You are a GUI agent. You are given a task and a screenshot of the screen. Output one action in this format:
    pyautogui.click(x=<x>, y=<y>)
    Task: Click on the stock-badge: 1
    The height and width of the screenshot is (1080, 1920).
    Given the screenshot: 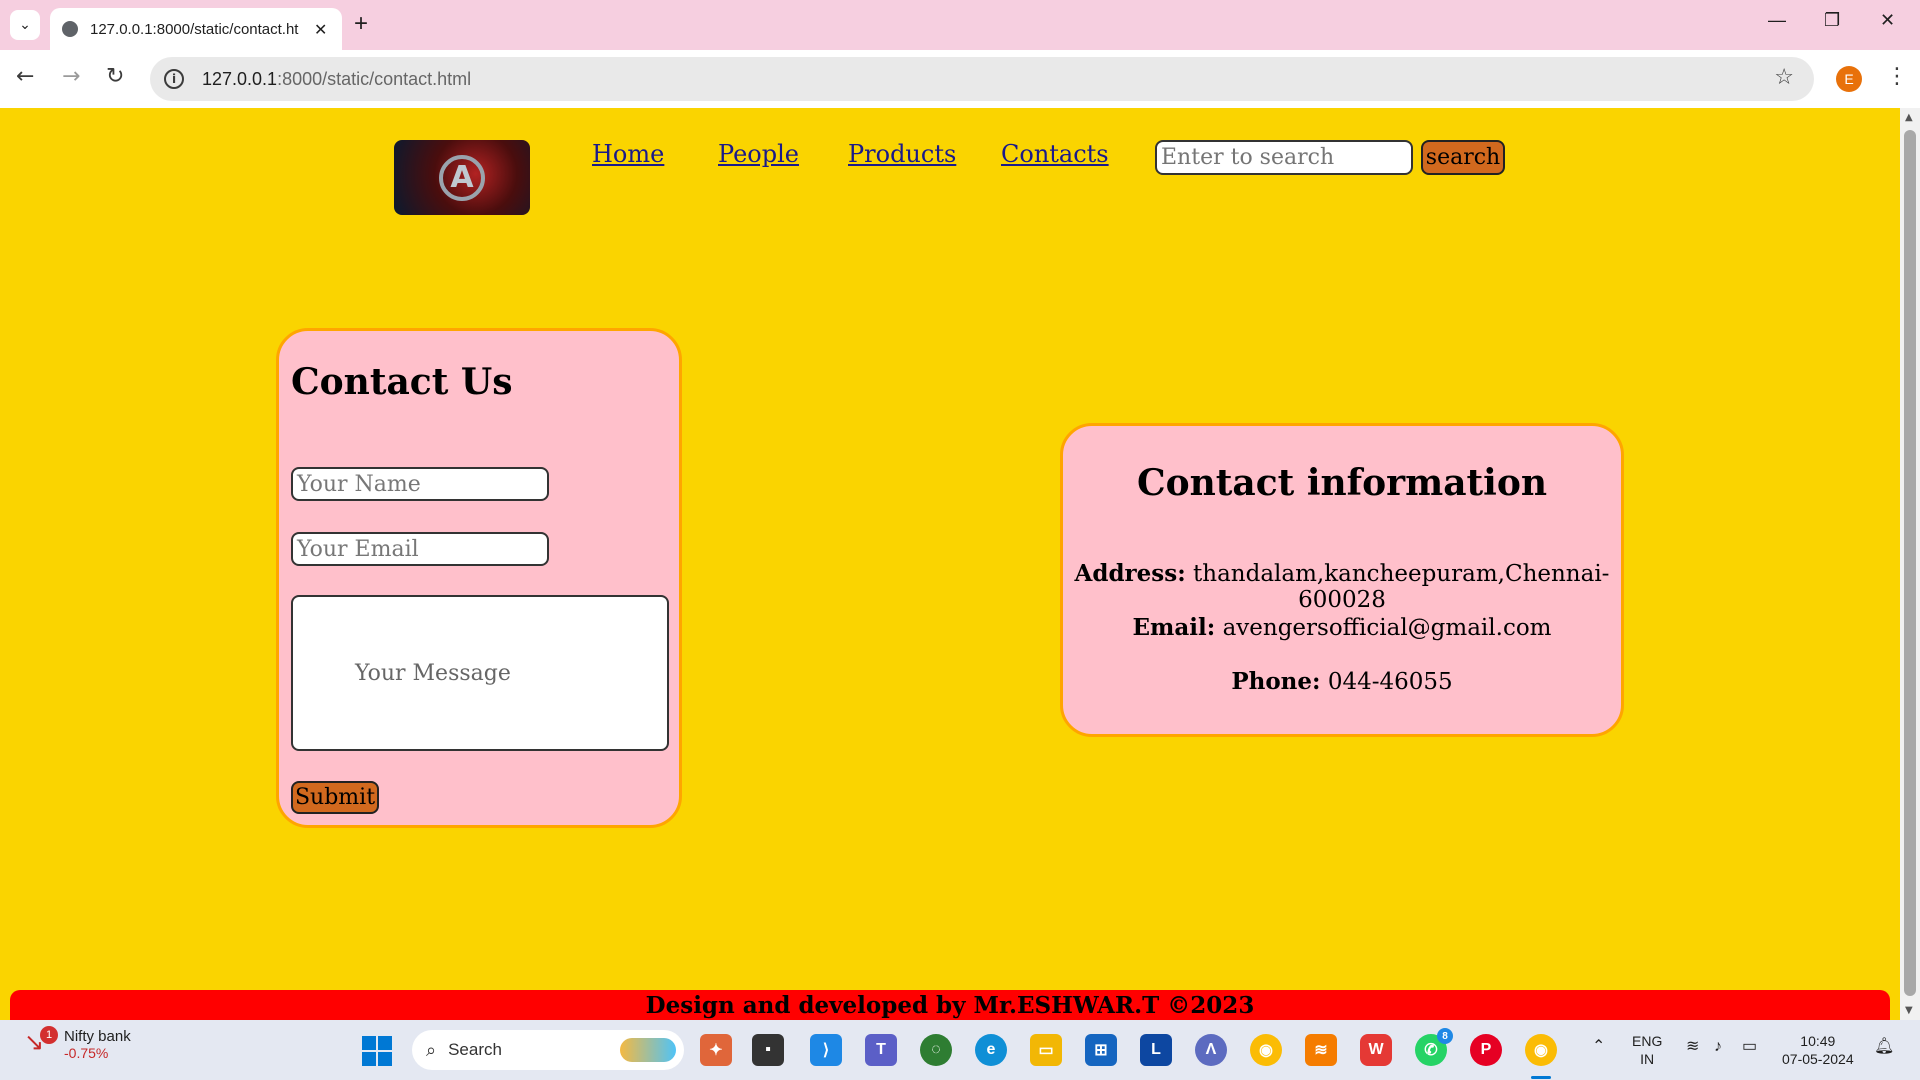 What is the action you would take?
    pyautogui.click(x=49, y=1035)
    